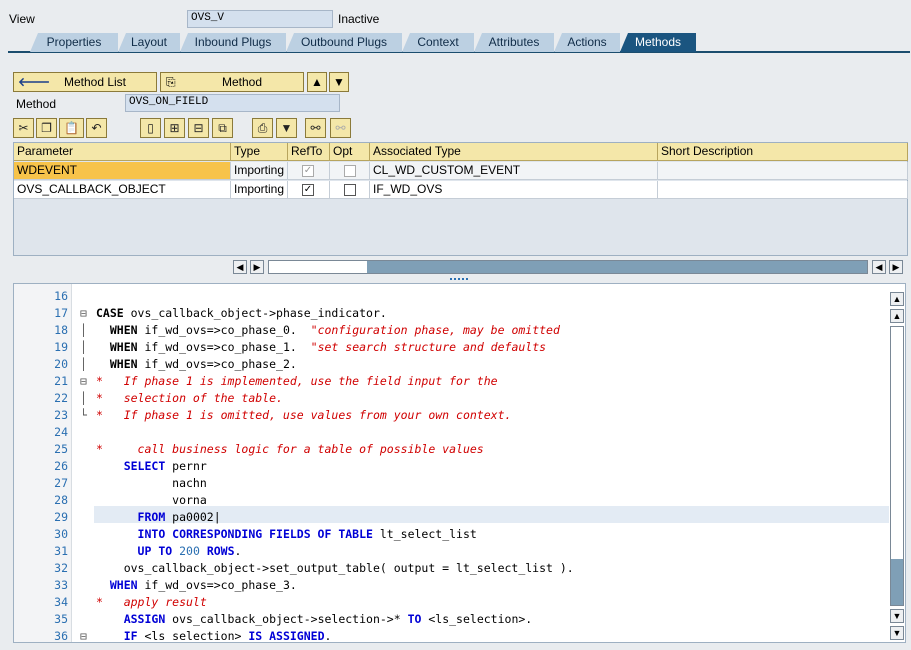 The height and width of the screenshot is (650, 911). What do you see at coordinates (83, 330) in the screenshot?
I see `fold-guide: │` at bounding box center [83, 330].